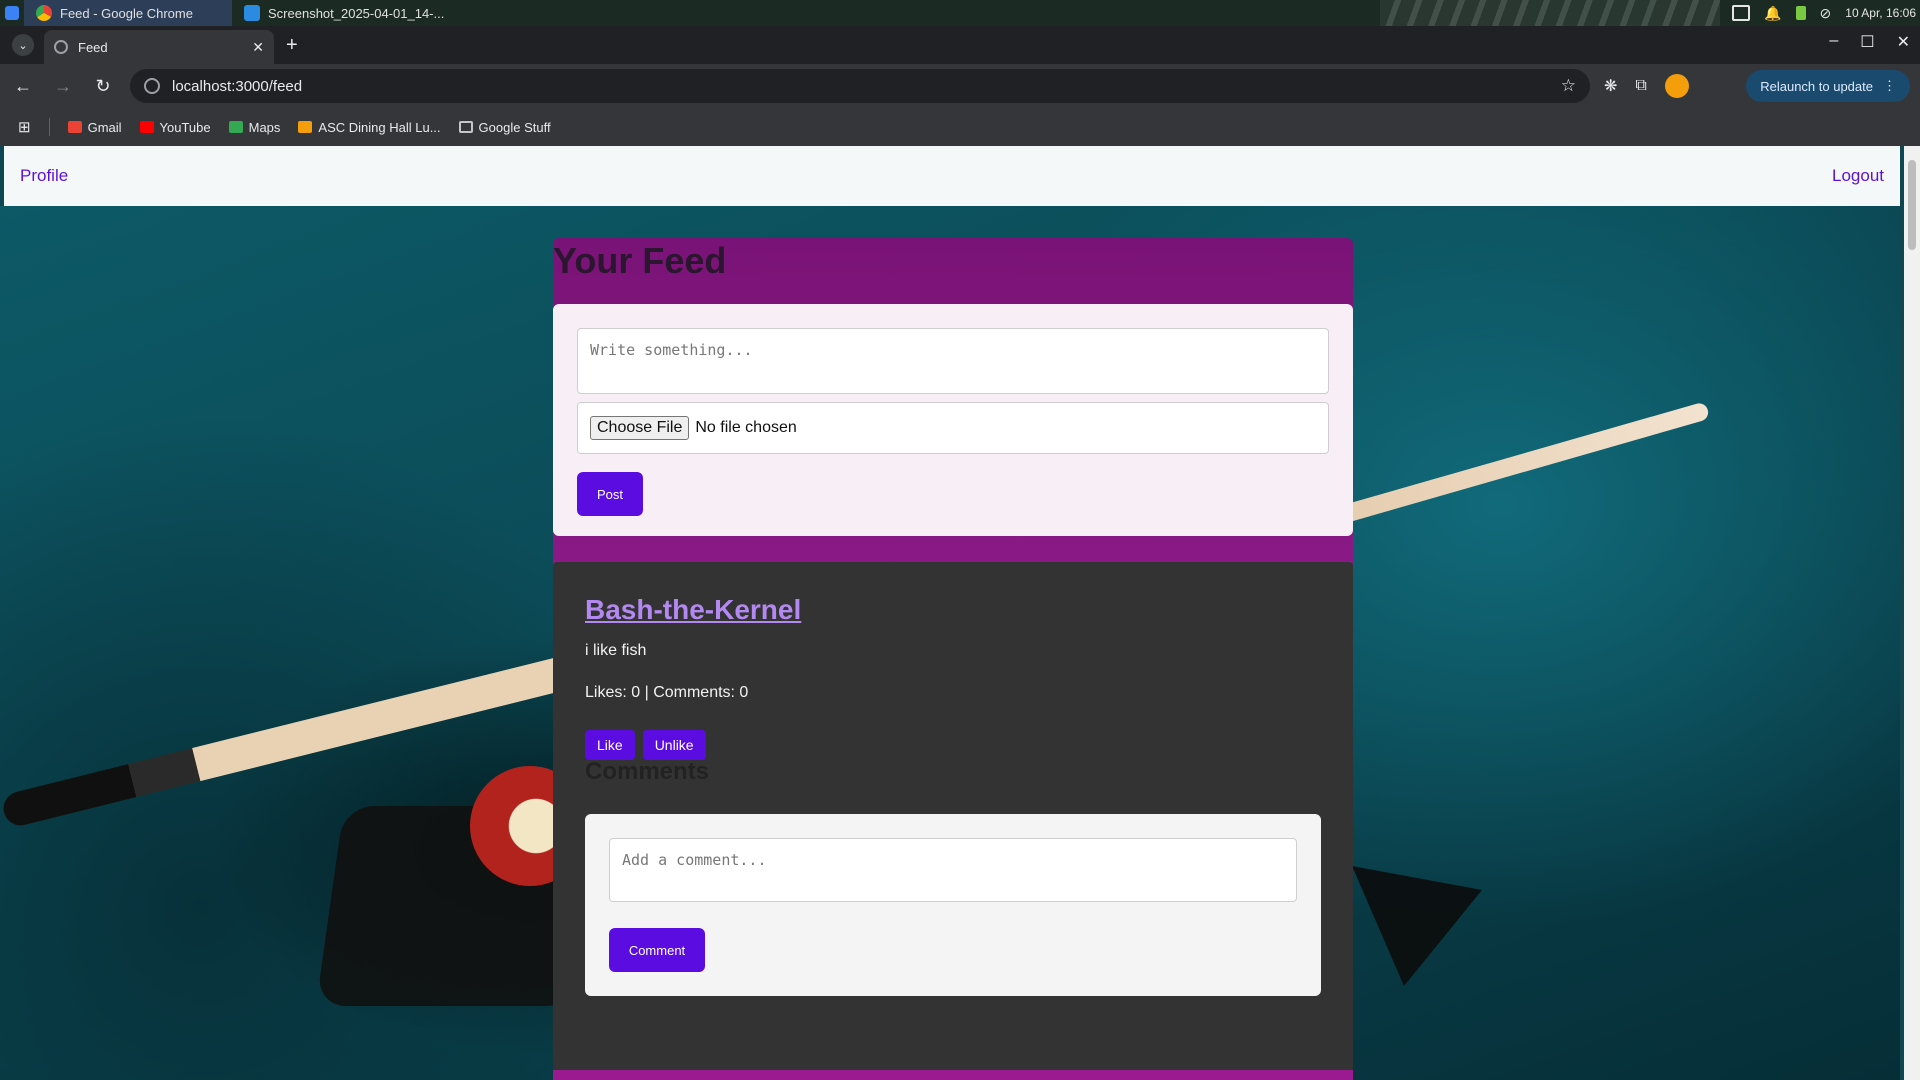 This screenshot has height=1080, width=1920. Describe the element at coordinates (746, 427) in the screenshot. I see `file-status: No file chosen` at that location.